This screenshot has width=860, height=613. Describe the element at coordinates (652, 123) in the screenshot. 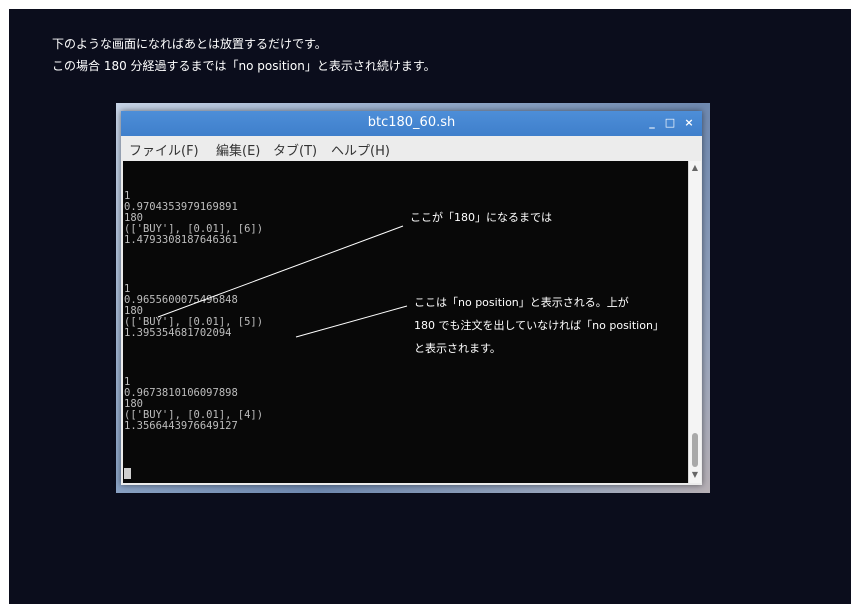

I see `minimize-icon: _` at that location.